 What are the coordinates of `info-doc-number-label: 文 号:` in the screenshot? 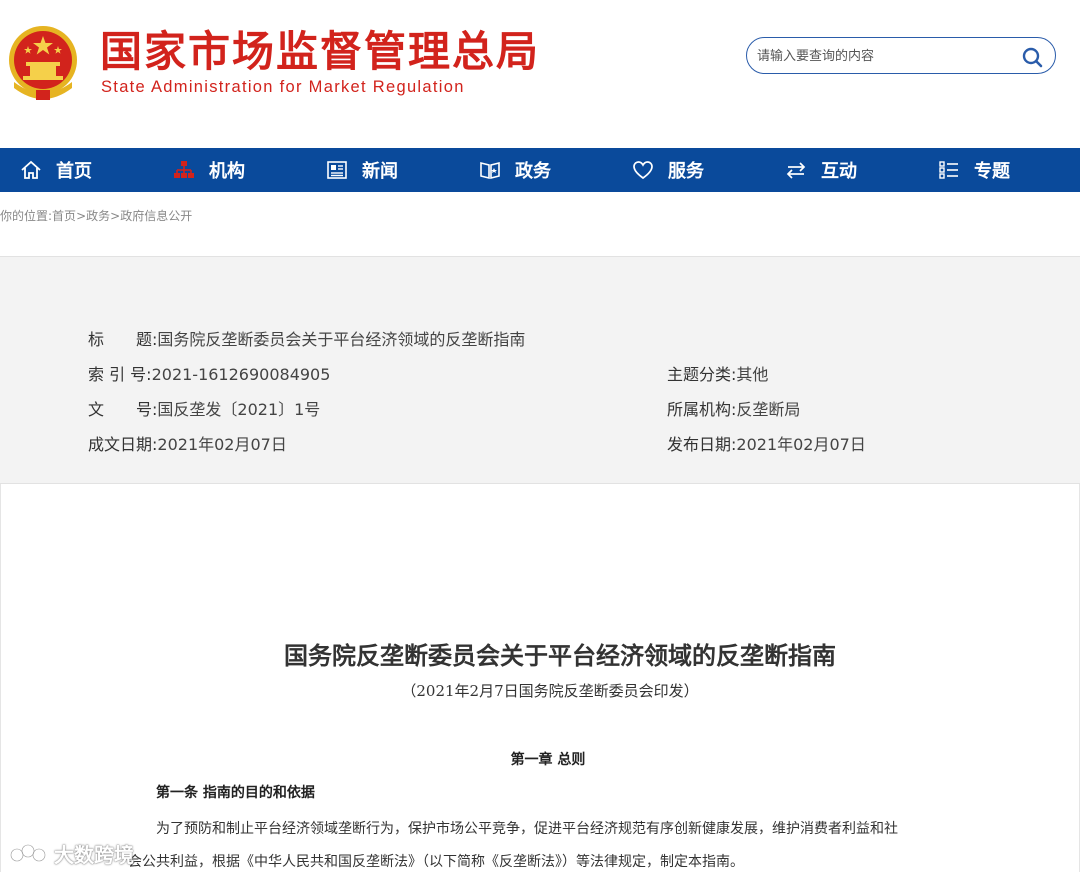 It's located at (123, 409).